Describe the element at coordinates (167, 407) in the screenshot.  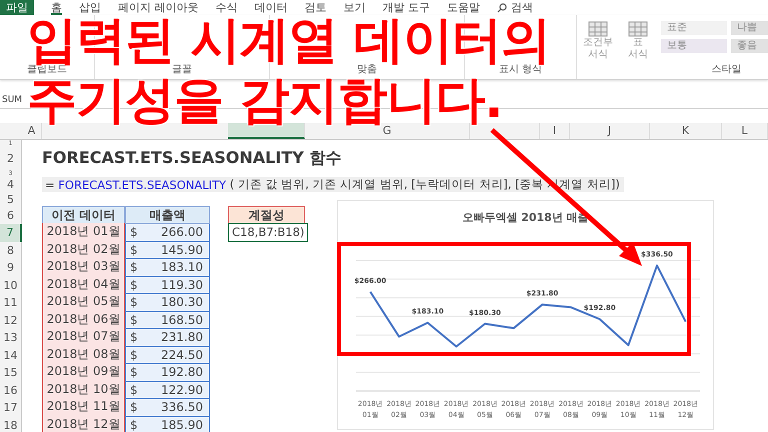
I see `amount-cell: $ 336.50` at that location.